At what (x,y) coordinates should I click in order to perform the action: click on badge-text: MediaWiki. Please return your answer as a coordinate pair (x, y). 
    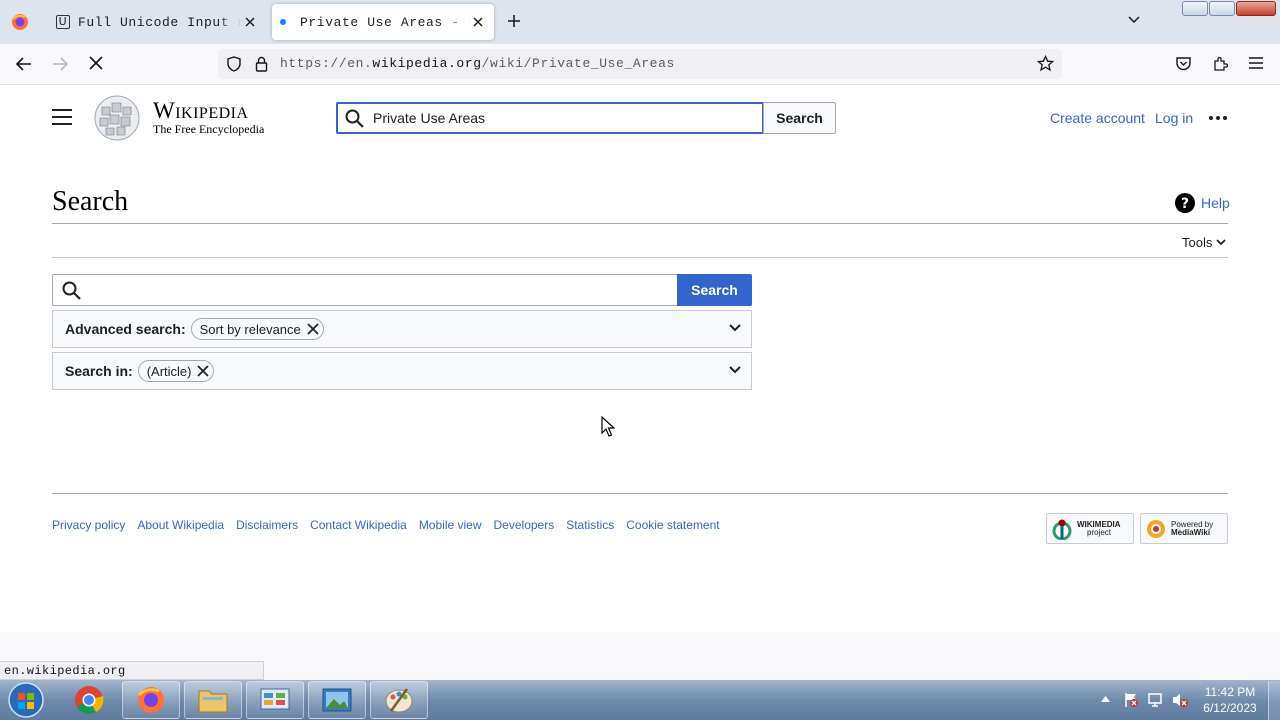
    Looking at the image, I should click on (1191, 532).